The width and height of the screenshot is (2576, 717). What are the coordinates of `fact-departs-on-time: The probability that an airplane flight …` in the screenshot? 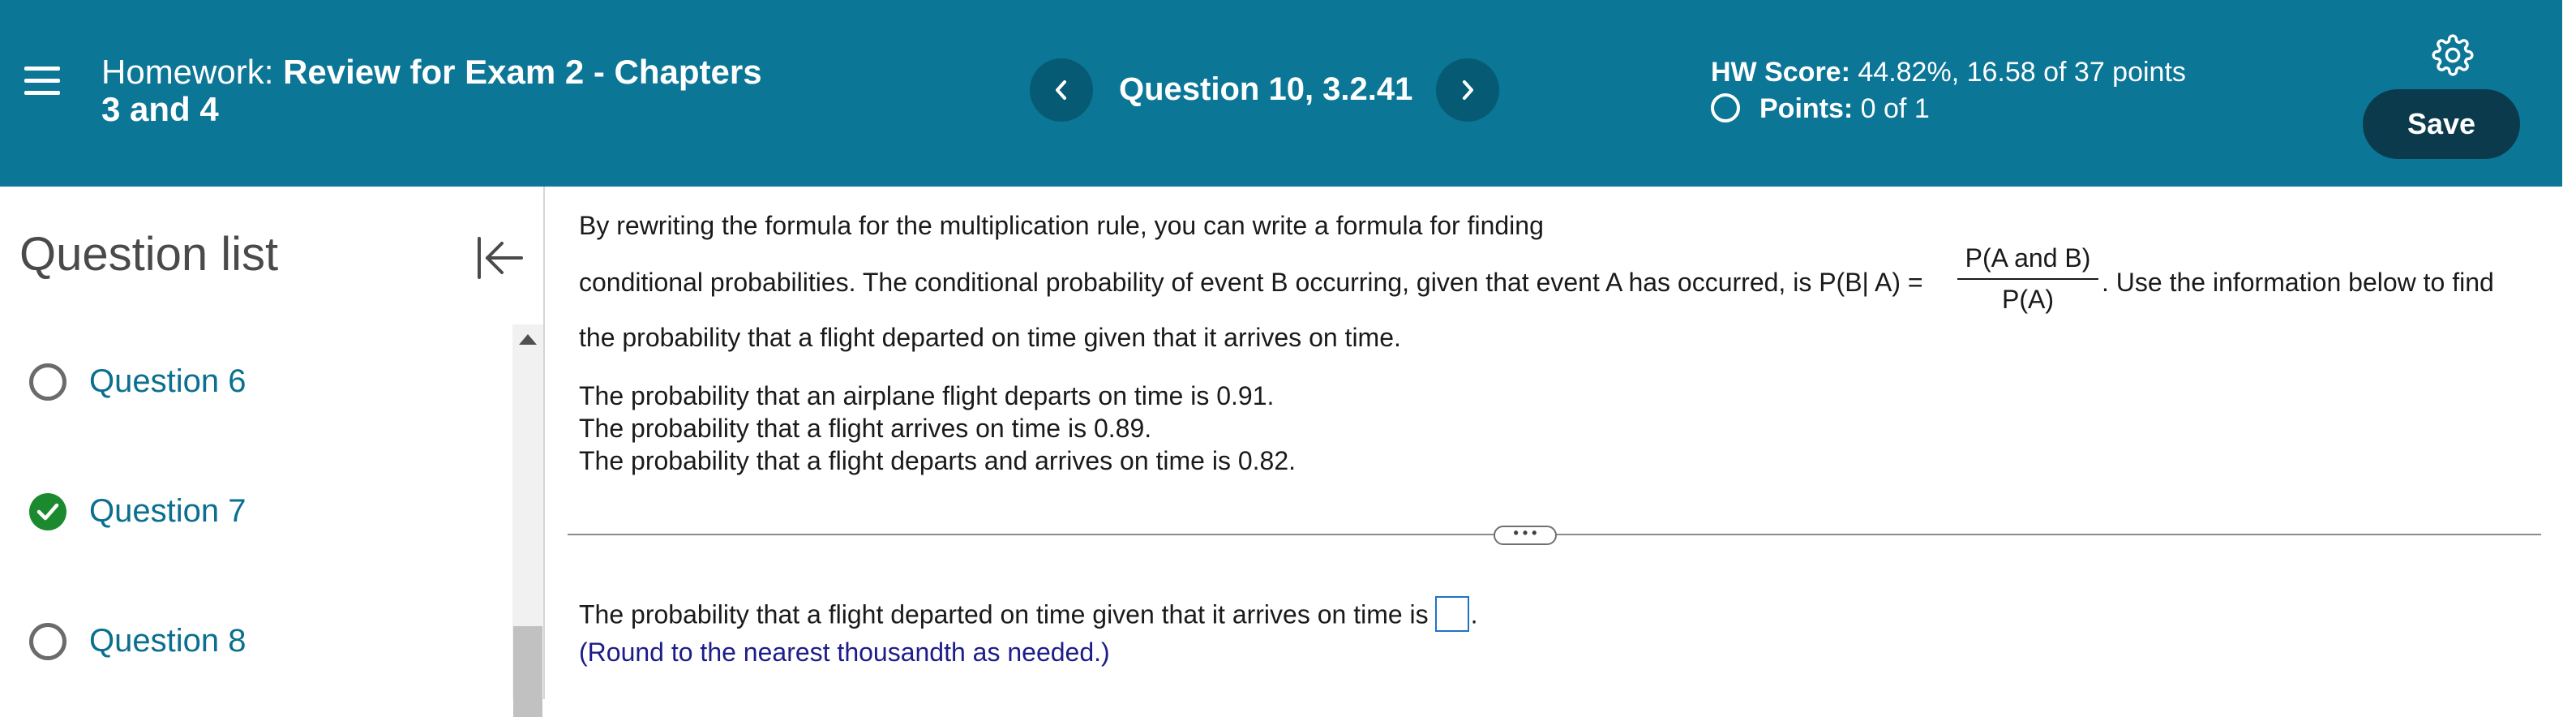 It's located at (927, 396).